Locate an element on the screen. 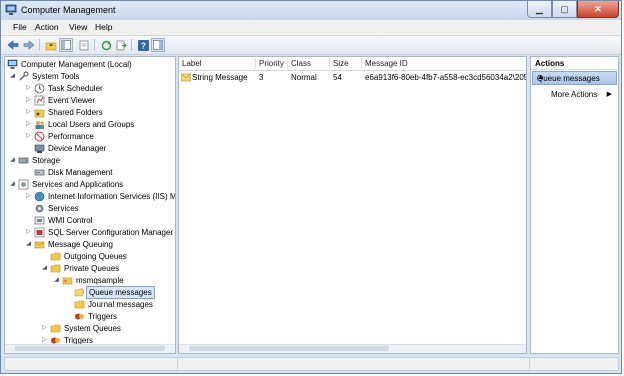 This screenshot has width=624, height=376. column-header-row: Label Priority Class Size Message ID is located at coordinates (352, 64).